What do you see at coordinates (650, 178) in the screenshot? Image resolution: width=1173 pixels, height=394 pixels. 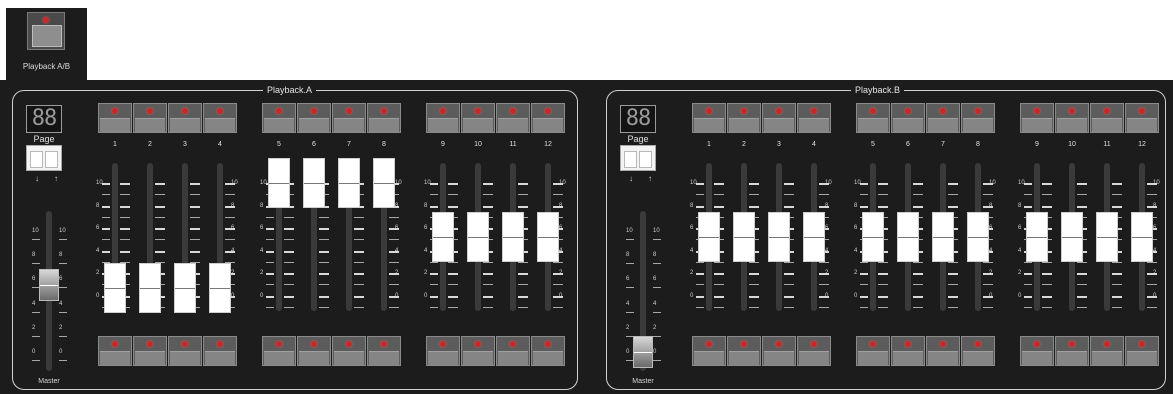 I see `up-arrow-icon: ↑` at bounding box center [650, 178].